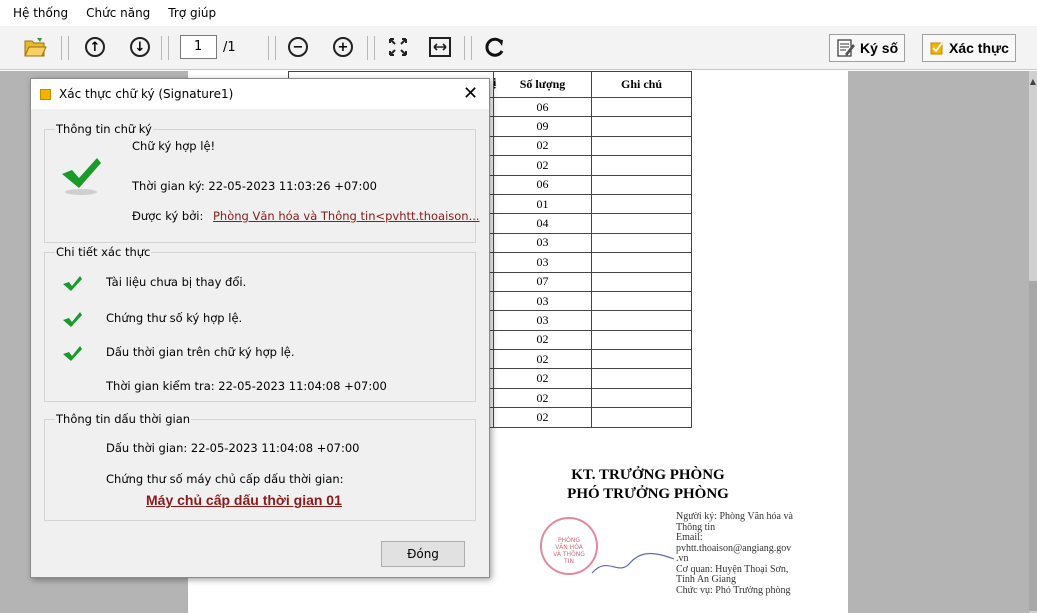  What do you see at coordinates (1033, 446) in the screenshot?
I see `scrollbar-thumb` at bounding box center [1033, 446].